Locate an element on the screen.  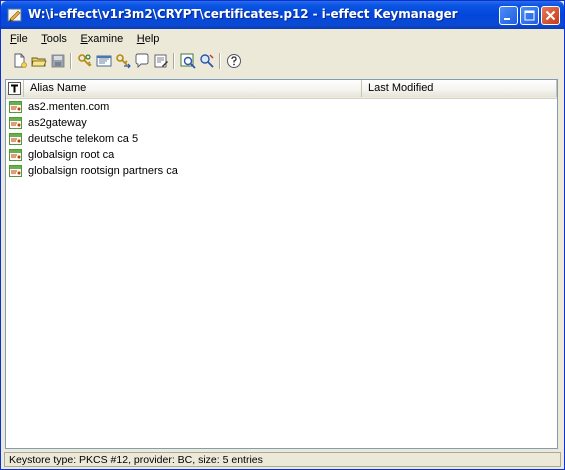
table-row: globalsign root ca is located at coordinates (281, 155).